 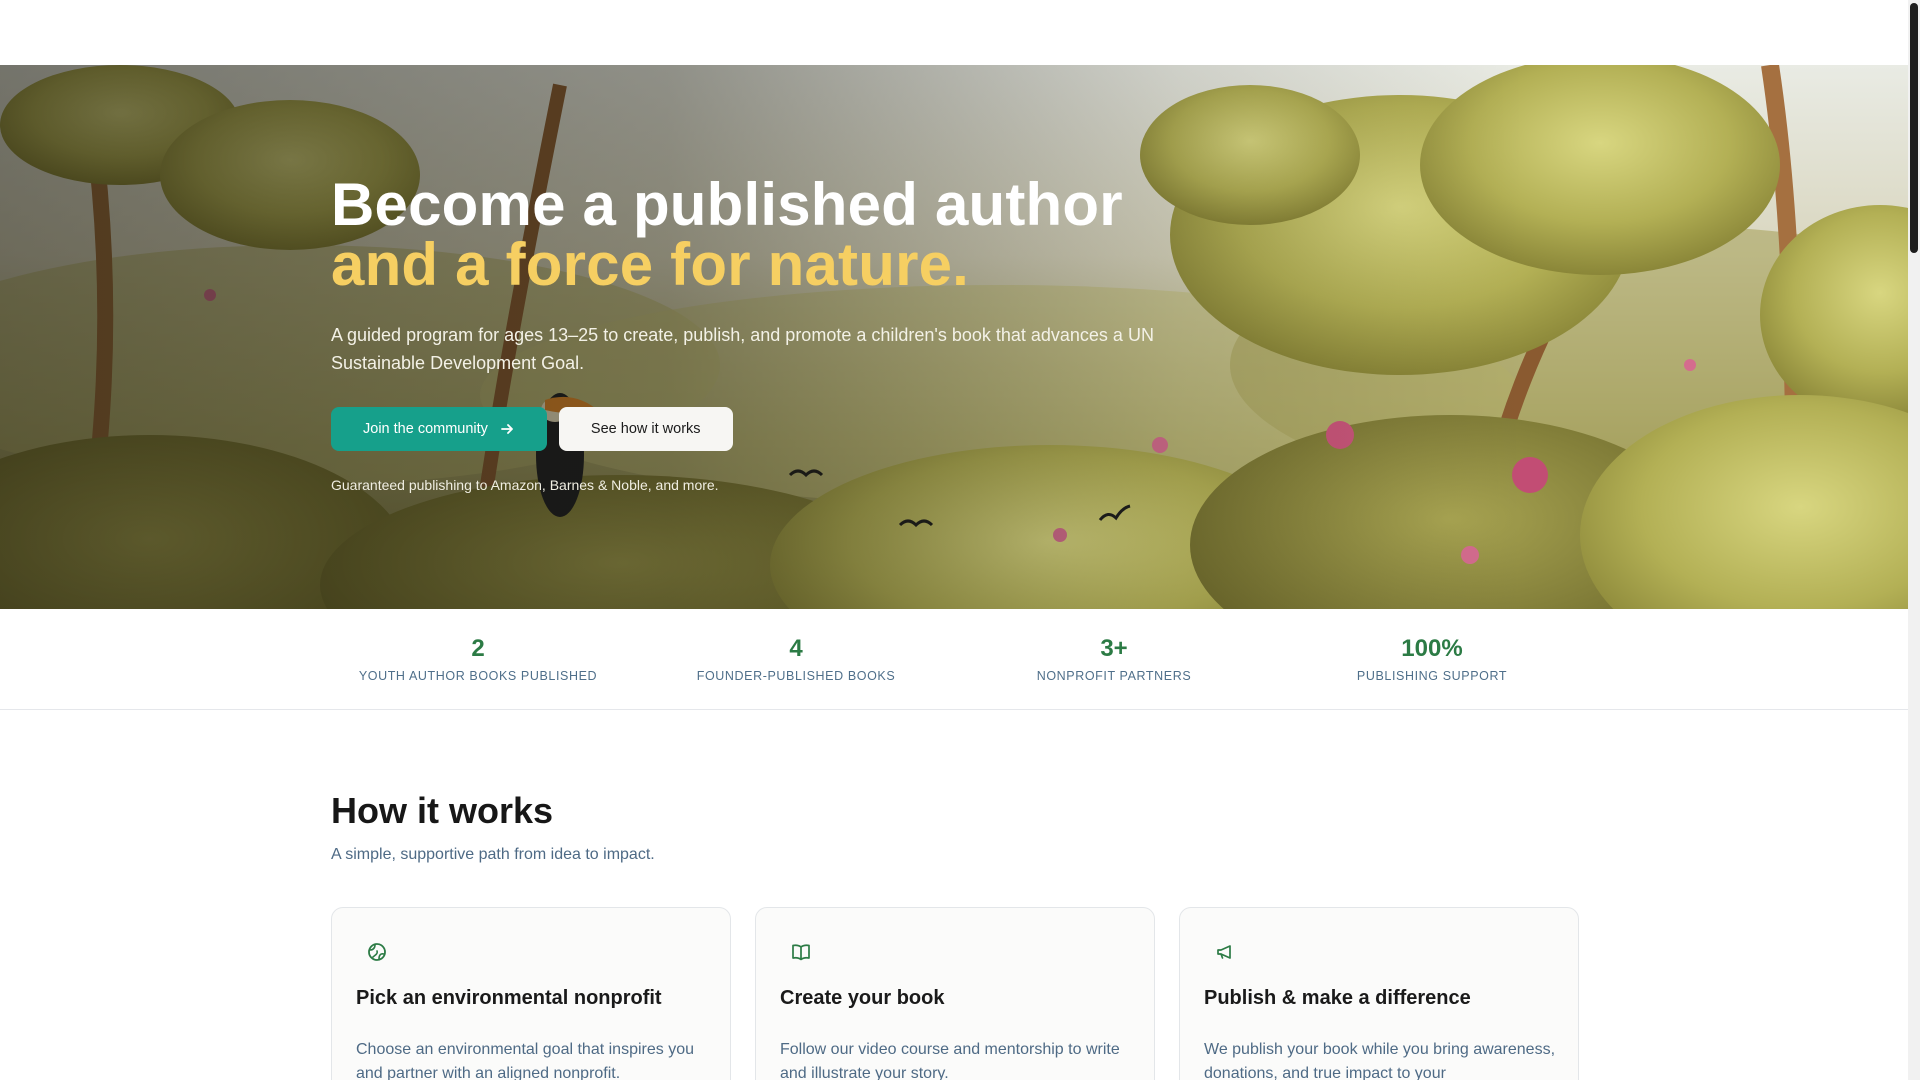 I want to click on megaphone-icon, so click(x=1224, y=952).